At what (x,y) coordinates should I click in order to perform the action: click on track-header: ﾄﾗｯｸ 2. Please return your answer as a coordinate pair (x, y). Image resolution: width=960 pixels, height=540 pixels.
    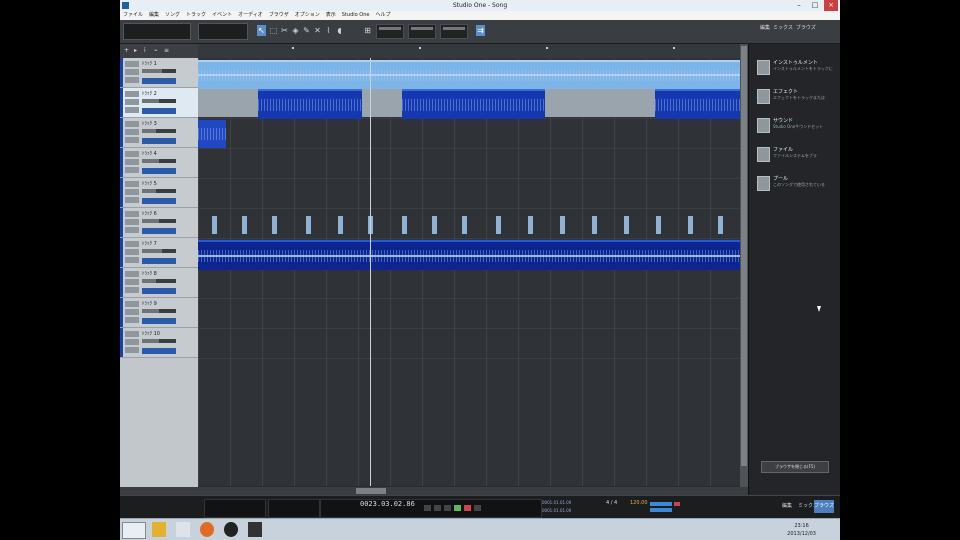
    Looking at the image, I should click on (159, 103).